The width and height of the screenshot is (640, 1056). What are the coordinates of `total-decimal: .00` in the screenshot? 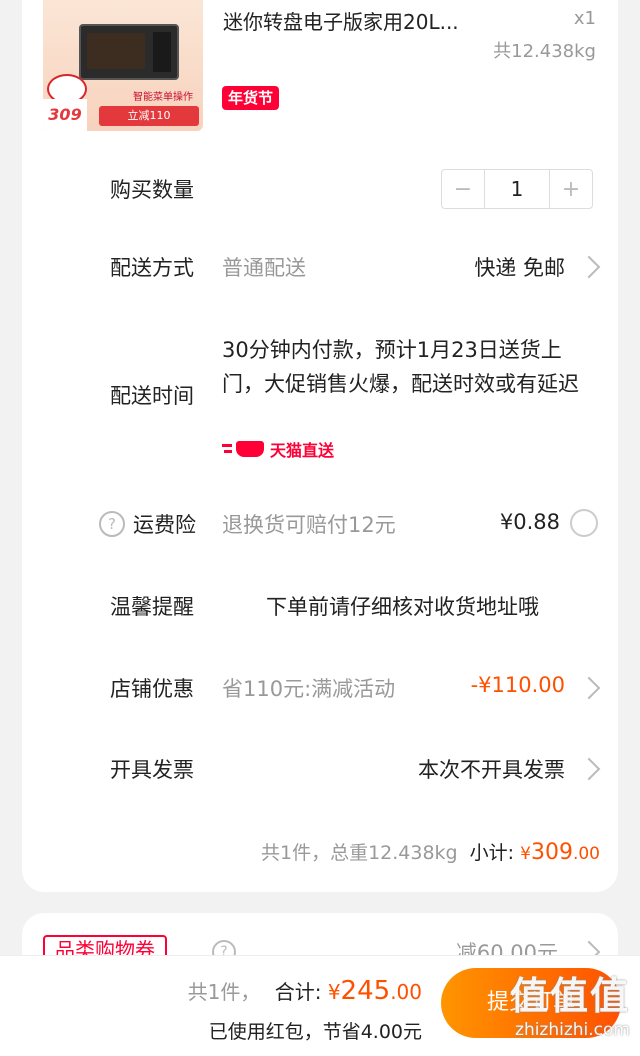 It's located at (406, 992).